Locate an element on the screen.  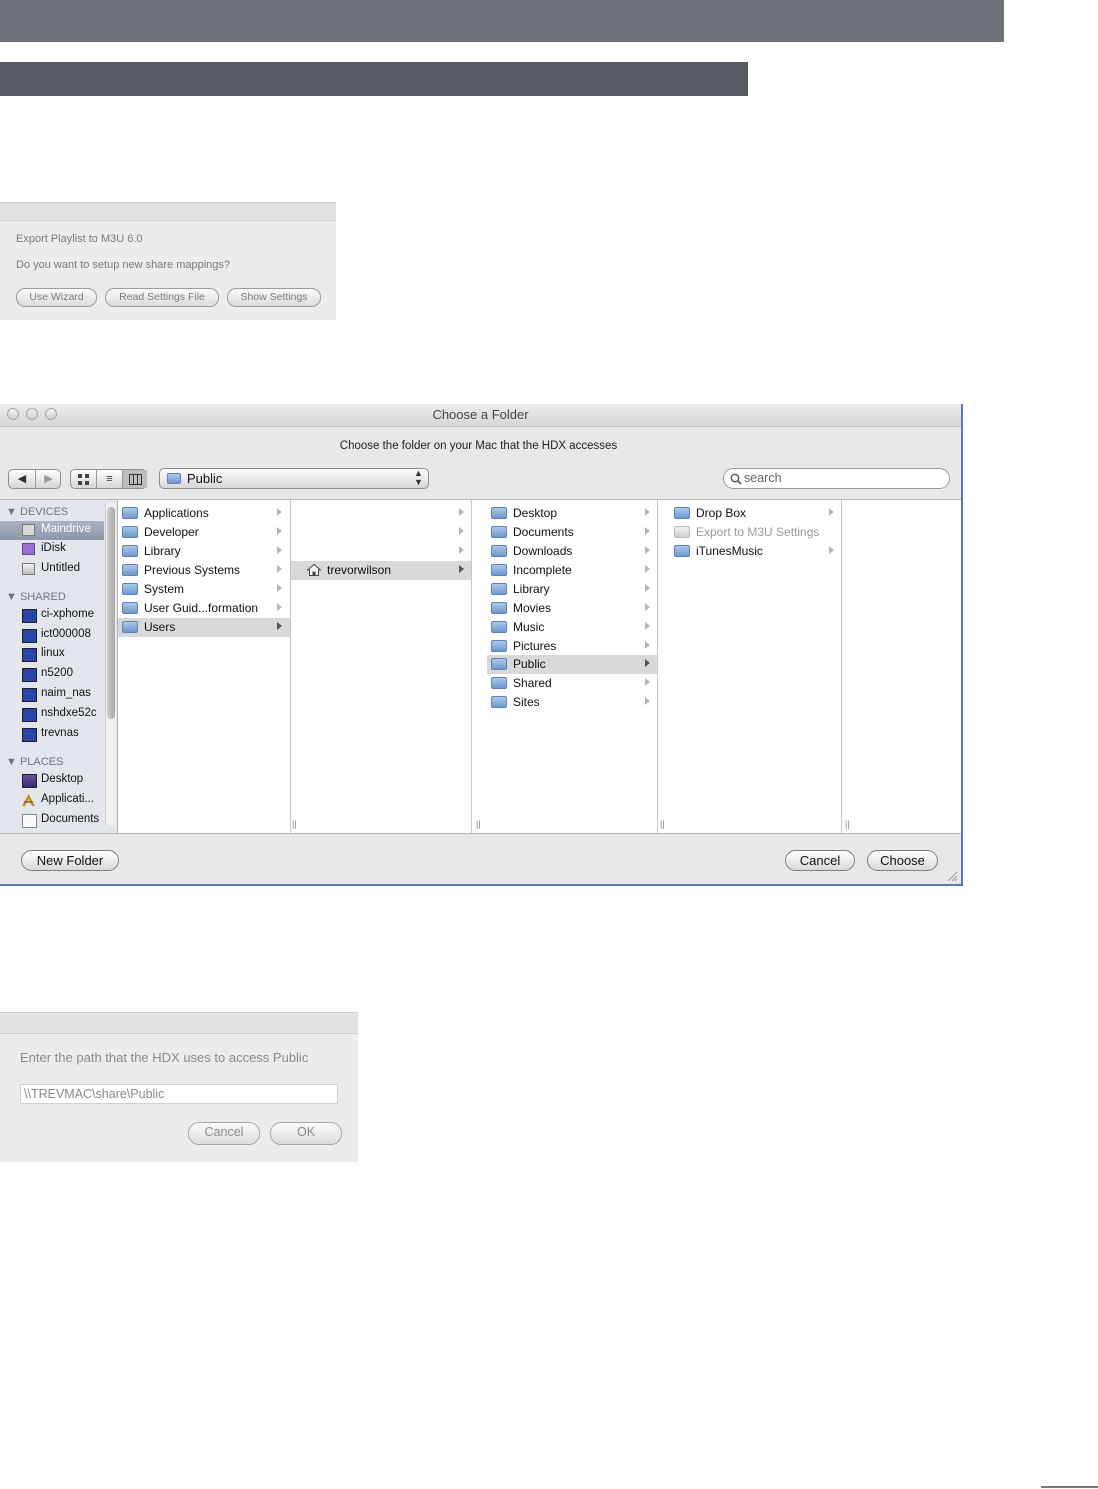
applications-icon is located at coordinates (28, 800).